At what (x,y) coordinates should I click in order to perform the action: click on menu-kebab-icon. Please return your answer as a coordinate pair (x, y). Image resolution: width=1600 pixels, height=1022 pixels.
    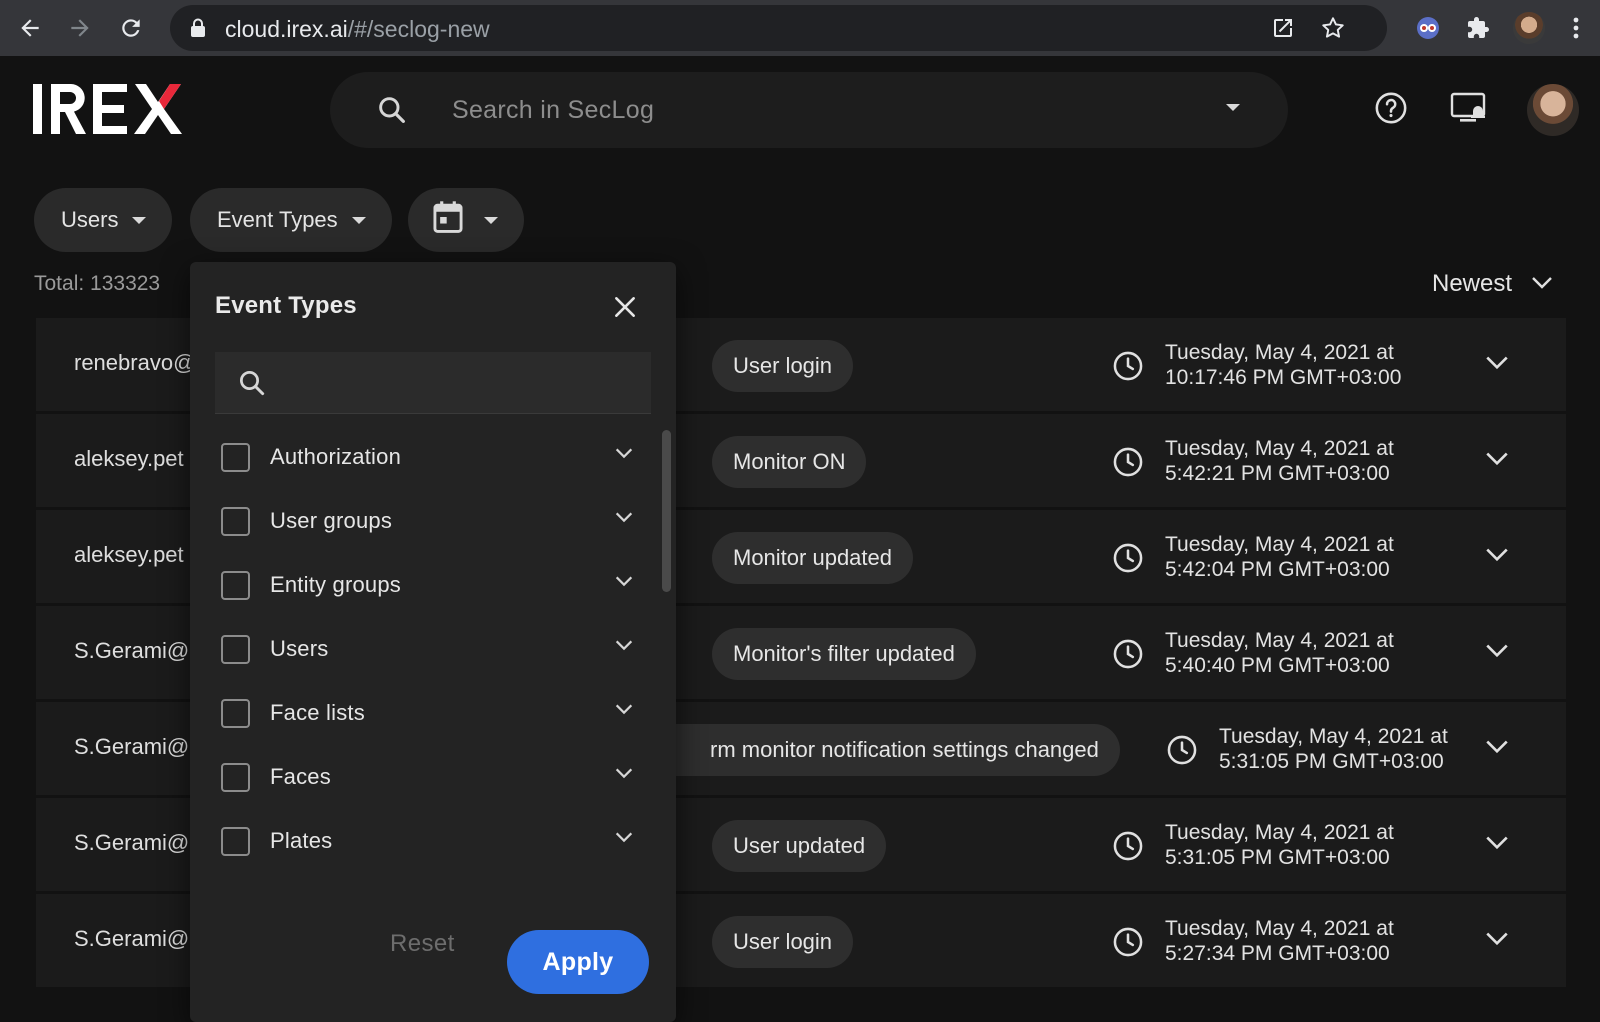
    Looking at the image, I should click on (1576, 28).